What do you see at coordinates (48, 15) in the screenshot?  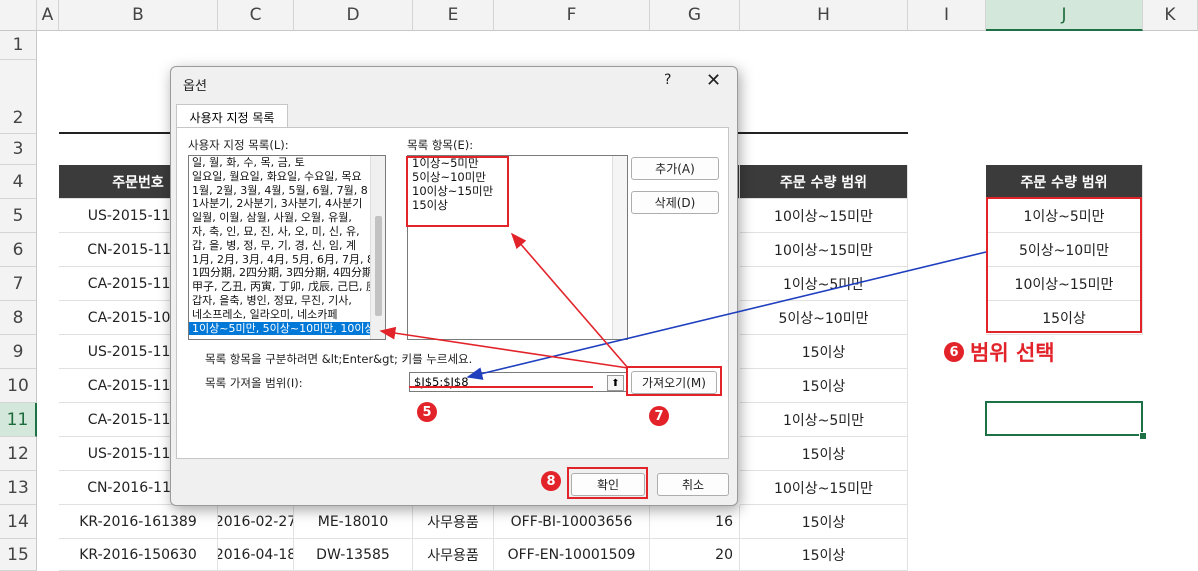 I see `col-header-a: A` at bounding box center [48, 15].